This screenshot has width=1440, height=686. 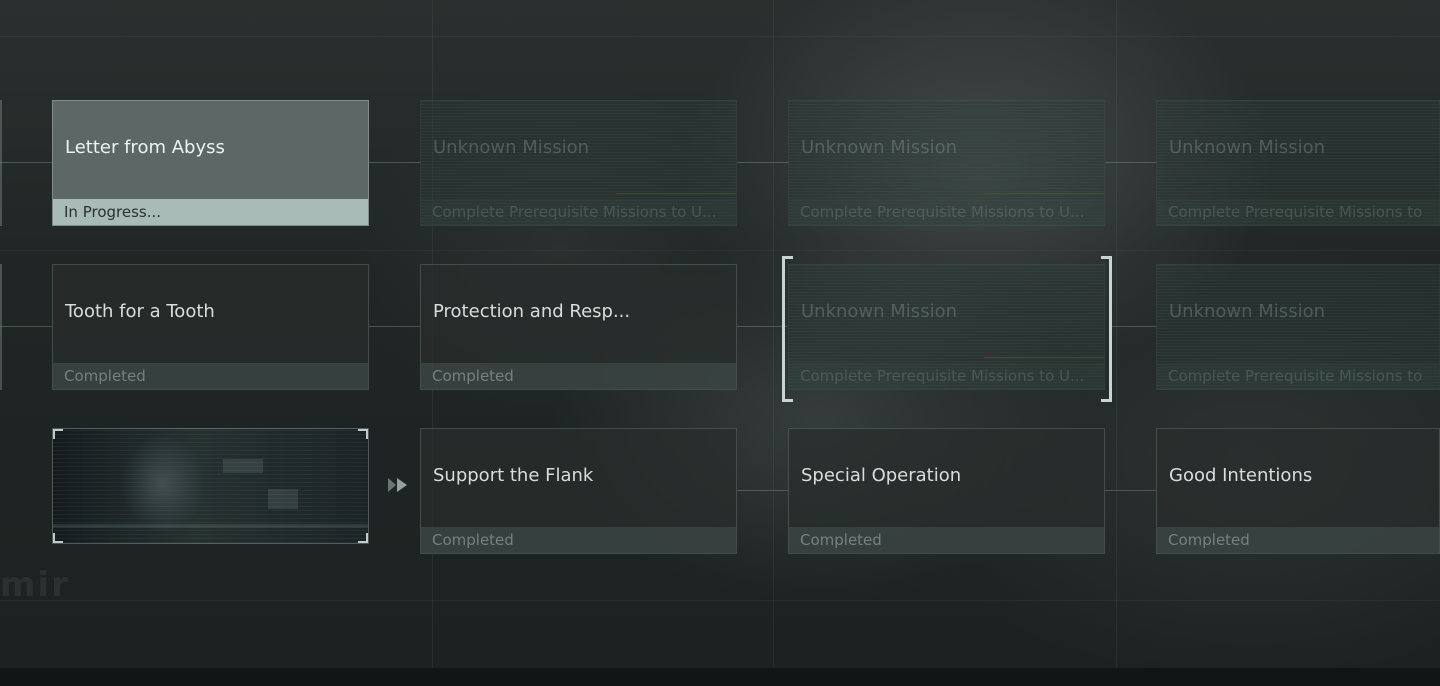 What do you see at coordinates (400, 485) in the screenshot?
I see `play-forward-icon` at bounding box center [400, 485].